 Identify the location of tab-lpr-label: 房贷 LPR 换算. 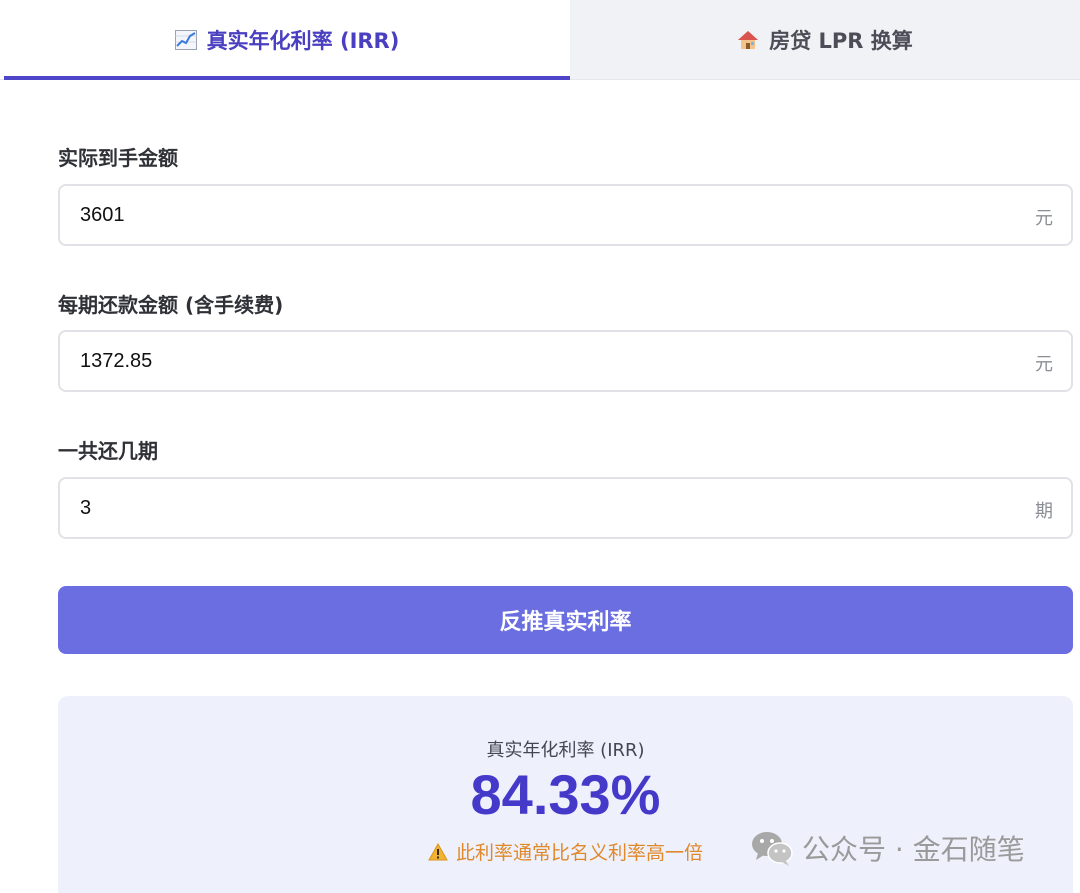
(841, 40).